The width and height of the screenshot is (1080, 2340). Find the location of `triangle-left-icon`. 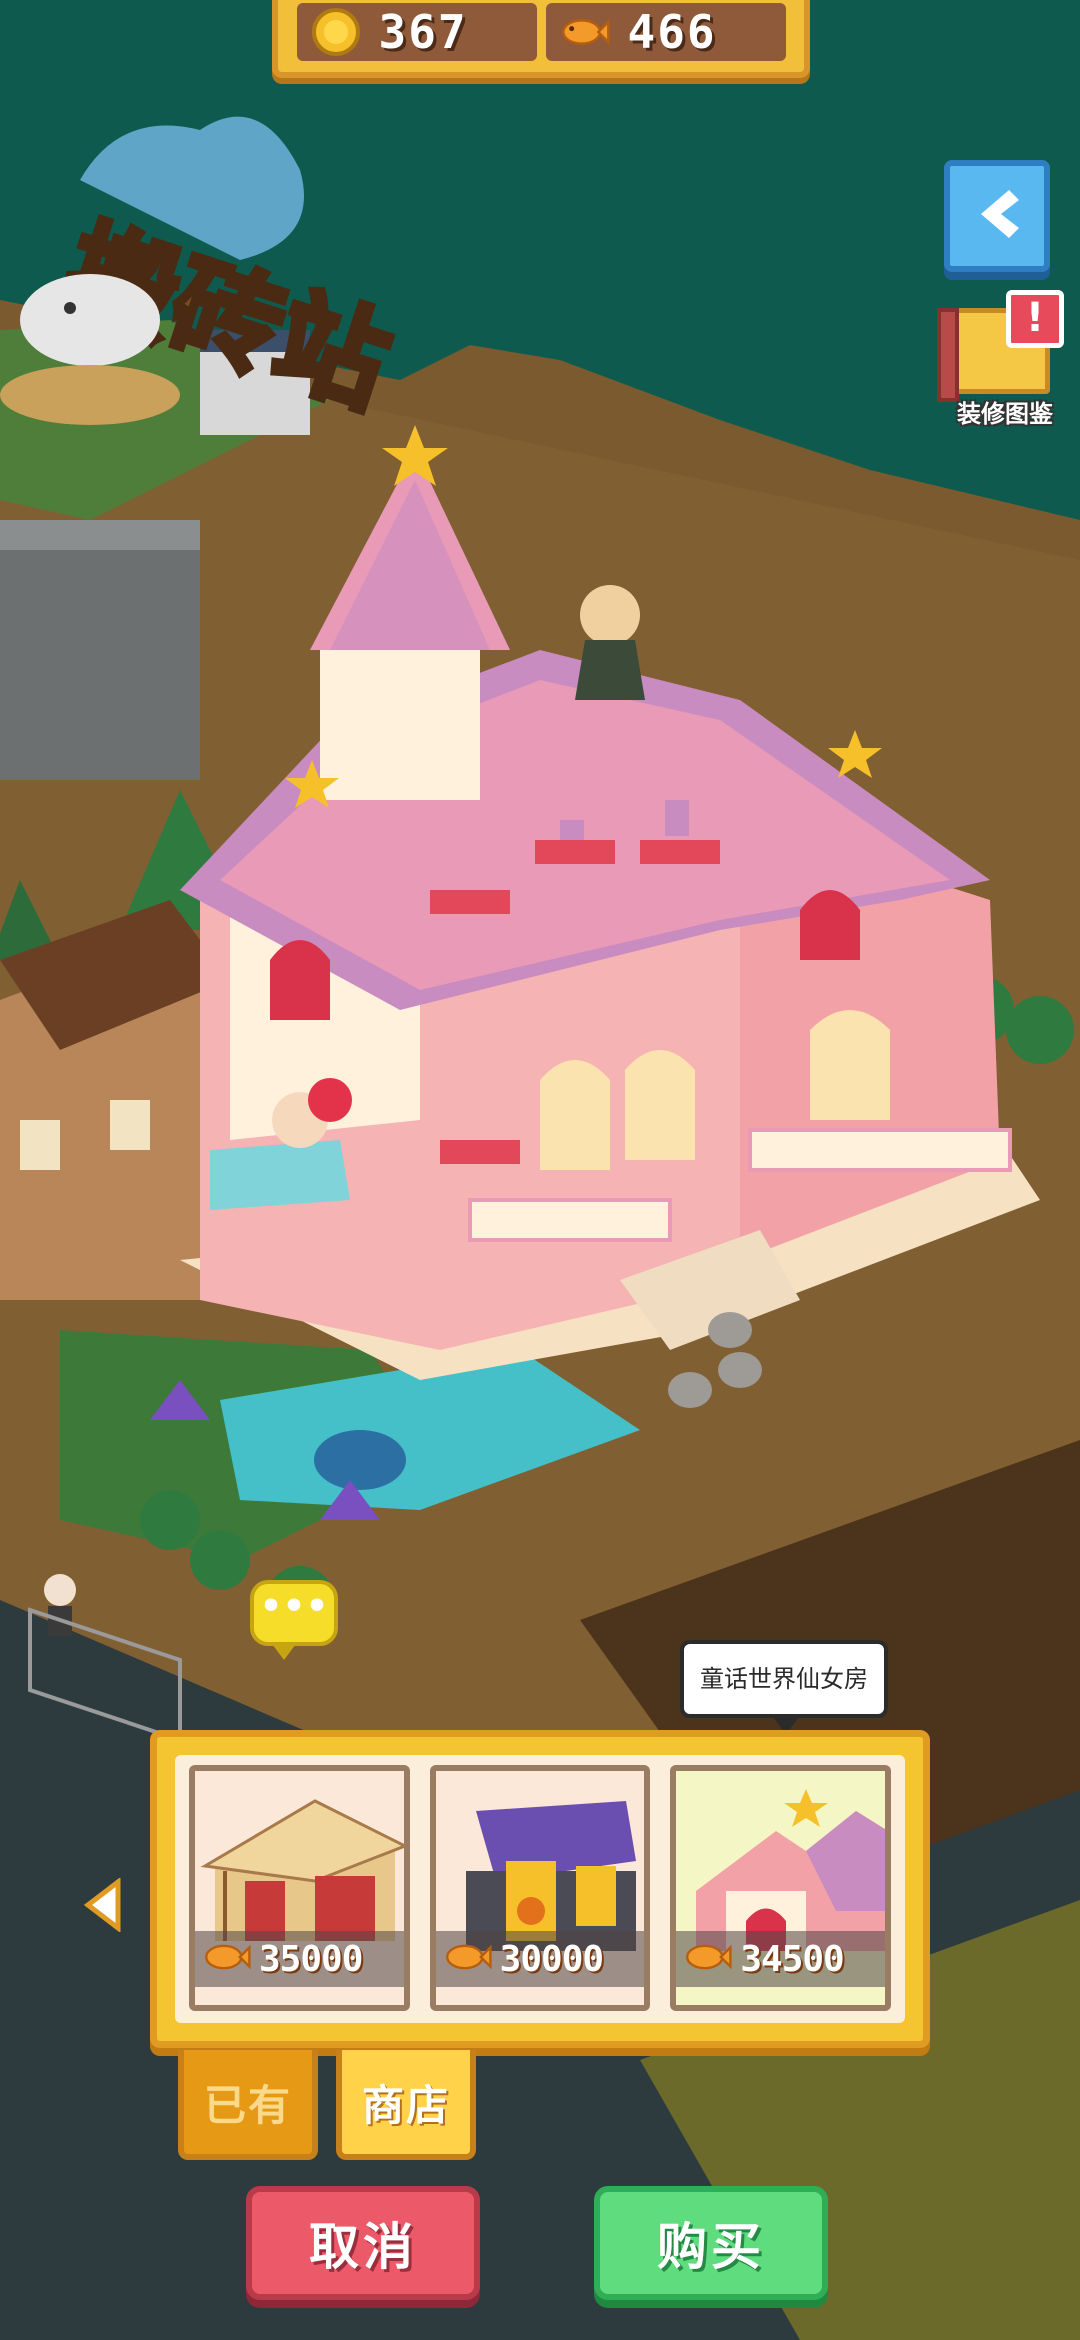

triangle-left-icon is located at coordinates (103, 1906).